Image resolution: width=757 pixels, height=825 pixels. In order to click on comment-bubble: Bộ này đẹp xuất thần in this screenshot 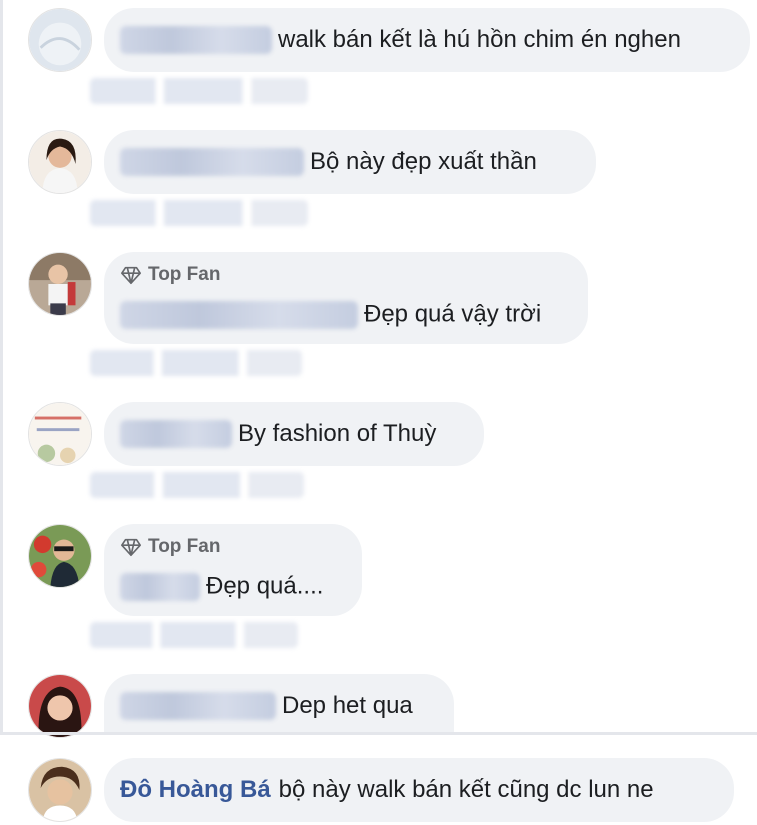, I will do `click(350, 162)`.